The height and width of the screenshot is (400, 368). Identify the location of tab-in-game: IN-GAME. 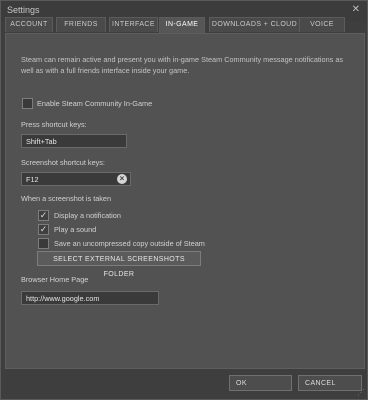
(182, 25).